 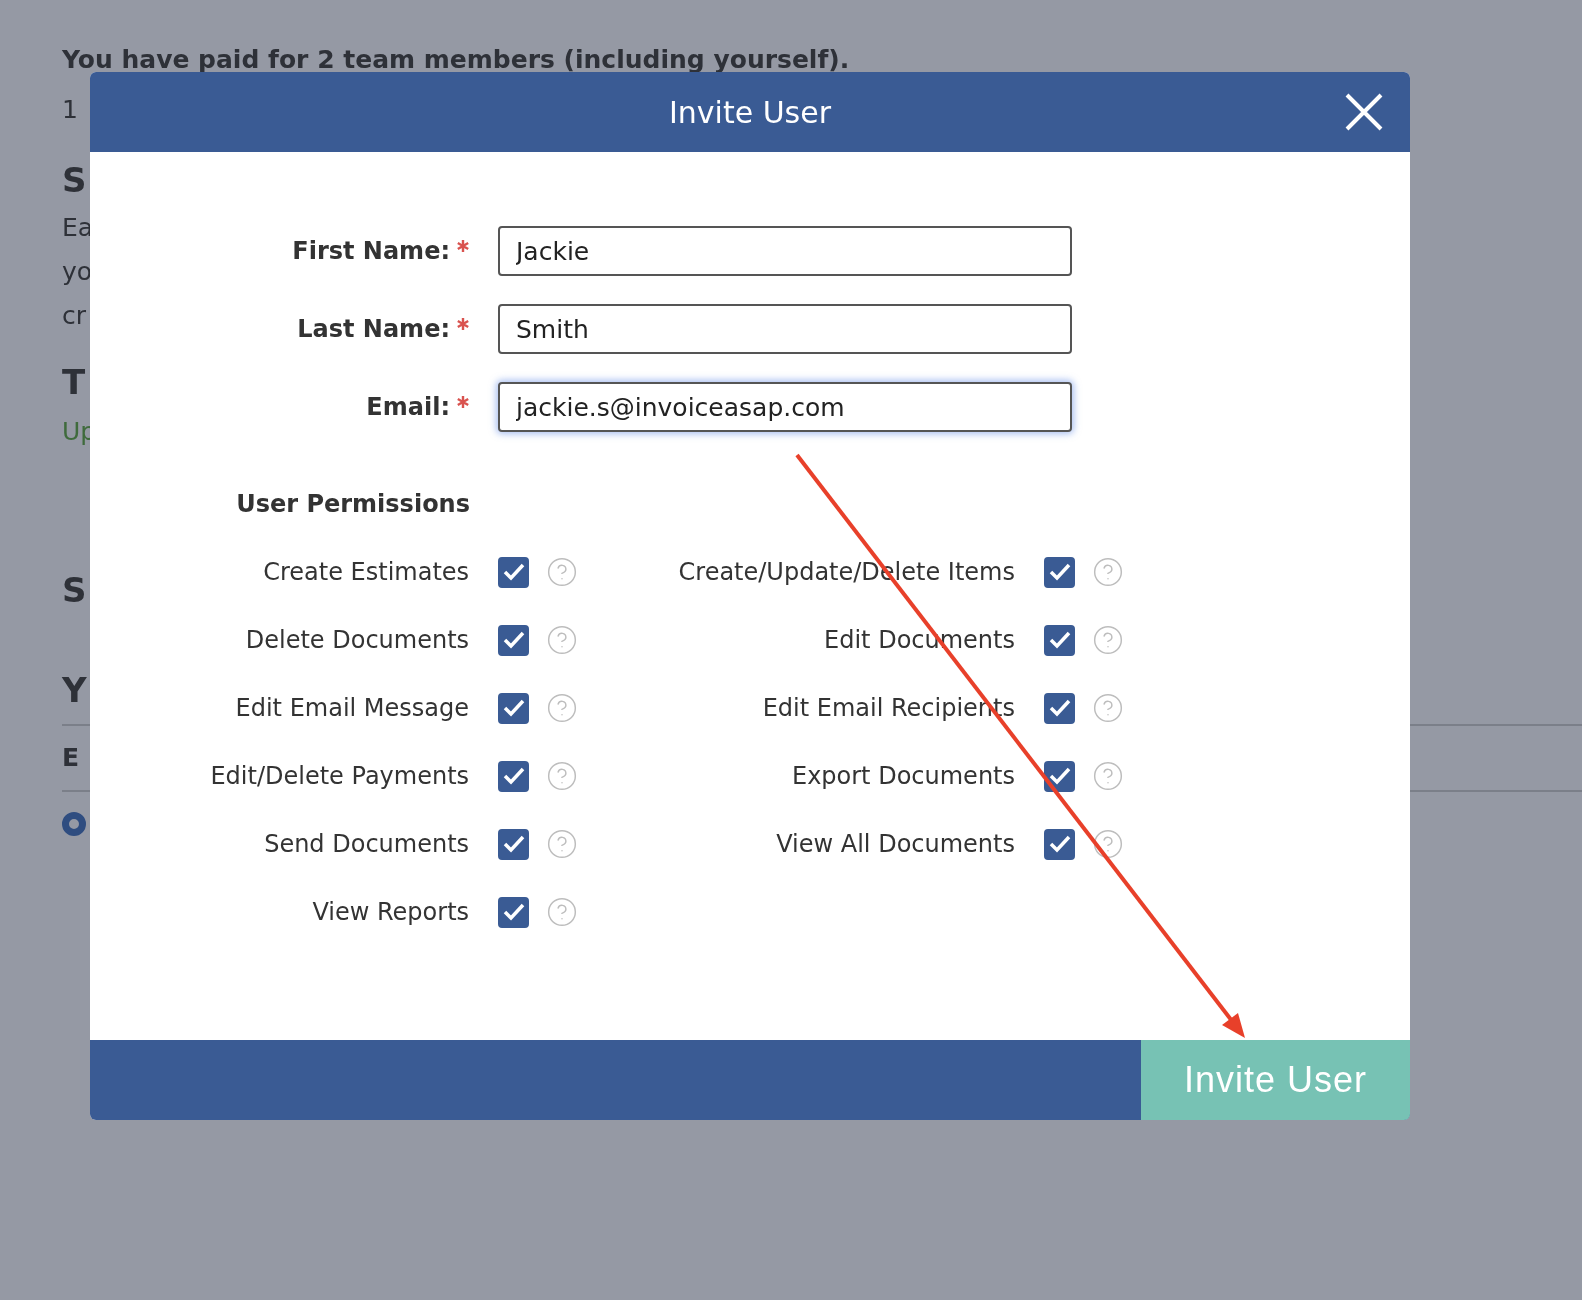 What do you see at coordinates (357, 640) in the screenshot?
I see `permission-label: Delete Documents` at bounding box center [357, 640].